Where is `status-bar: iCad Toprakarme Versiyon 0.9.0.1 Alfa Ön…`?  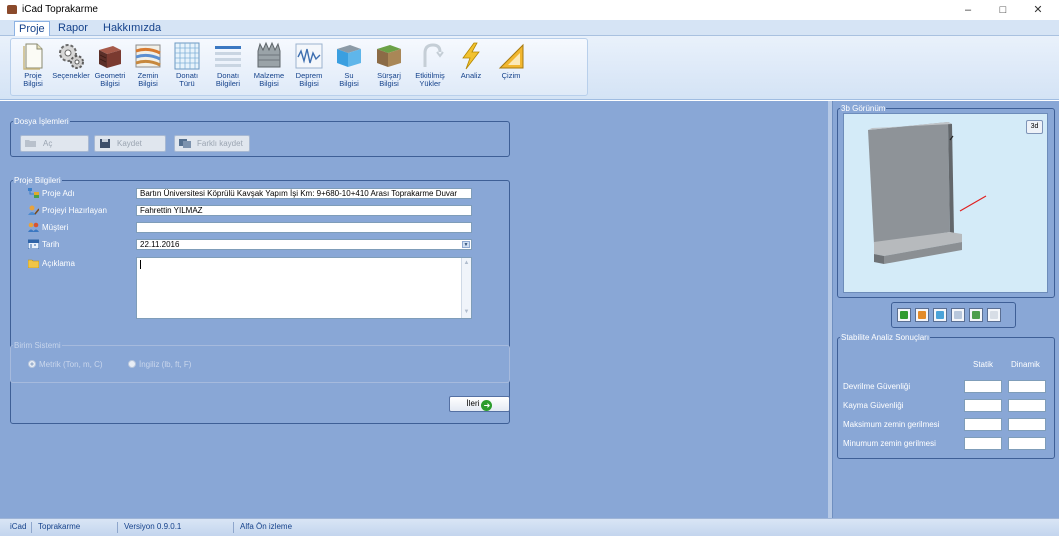
status-bar: iCad Toprakarme Versiyon 0.9.0.1 Alfa Ön… is located at coordinates (529, 527).